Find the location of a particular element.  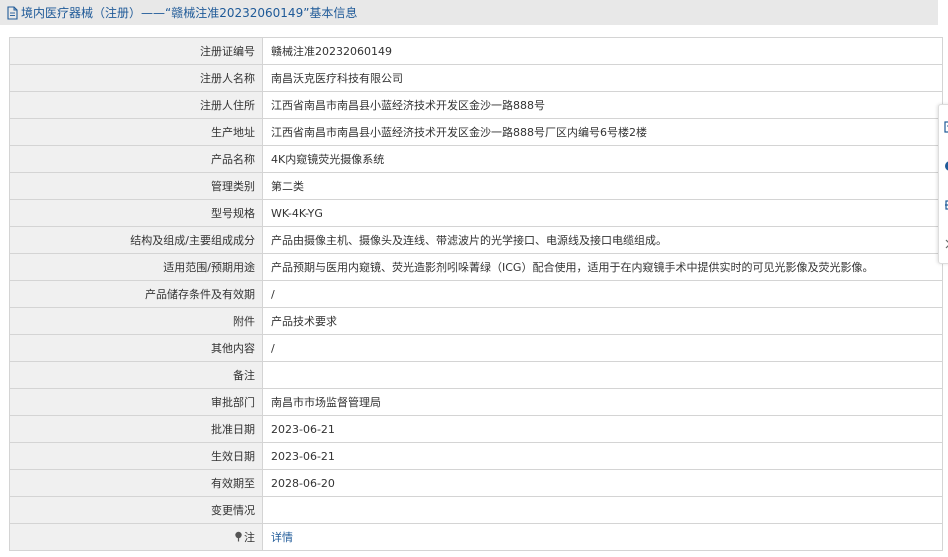

field-label: 附件 is located at coordinates (136, 321).